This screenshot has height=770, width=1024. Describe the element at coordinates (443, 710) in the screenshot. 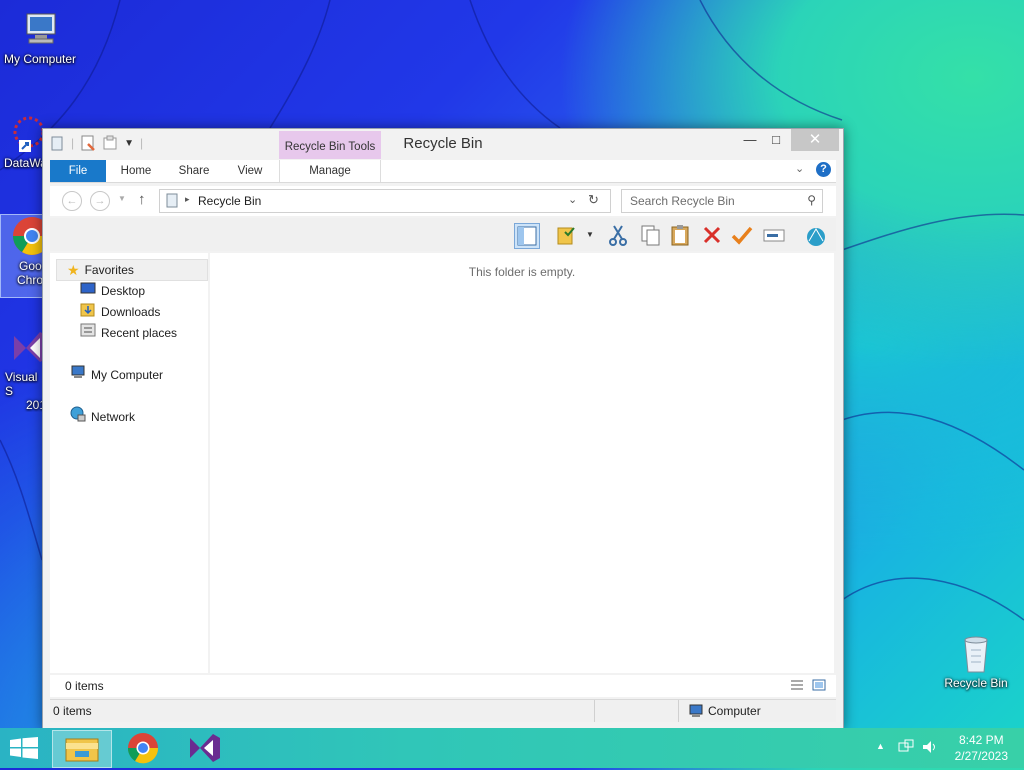

I see `status-bar-bottom: 0 items Computer` at that location.